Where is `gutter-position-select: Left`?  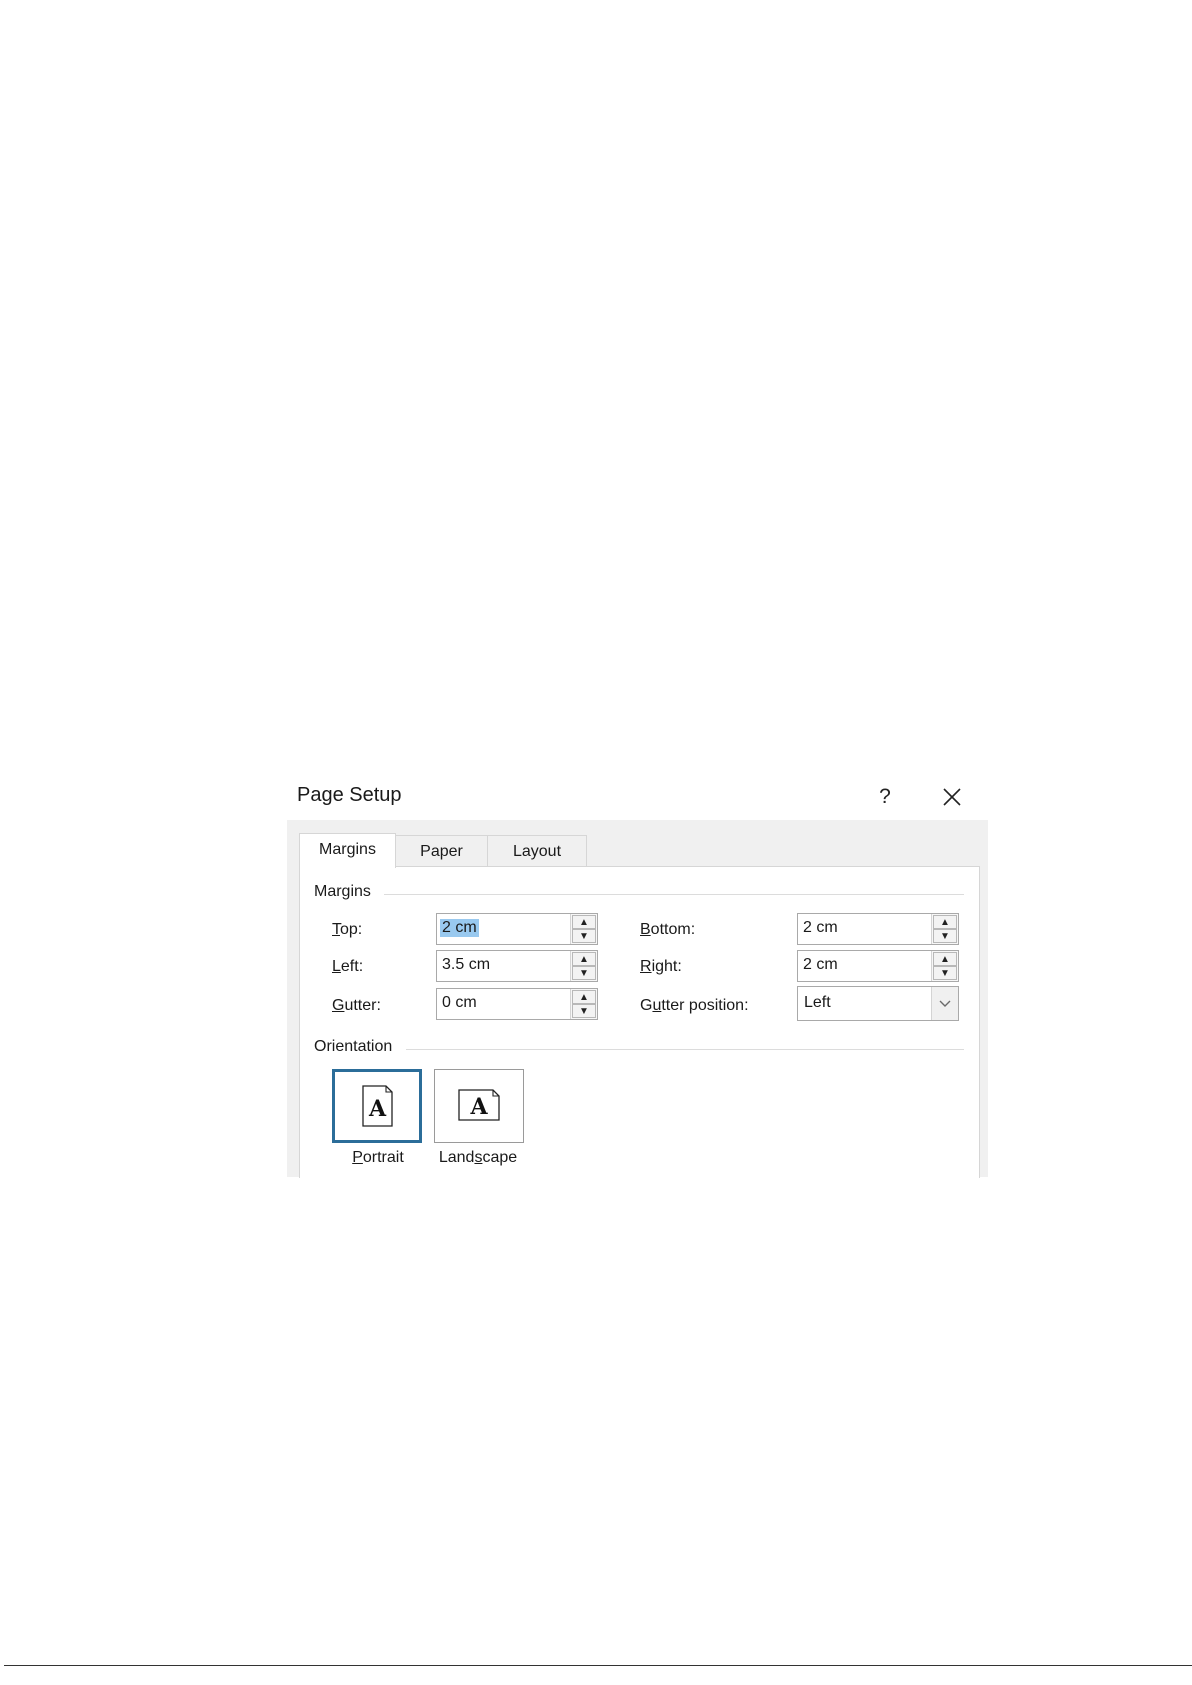
gutter-position-select: Left is located at coordinates (878, 1003).